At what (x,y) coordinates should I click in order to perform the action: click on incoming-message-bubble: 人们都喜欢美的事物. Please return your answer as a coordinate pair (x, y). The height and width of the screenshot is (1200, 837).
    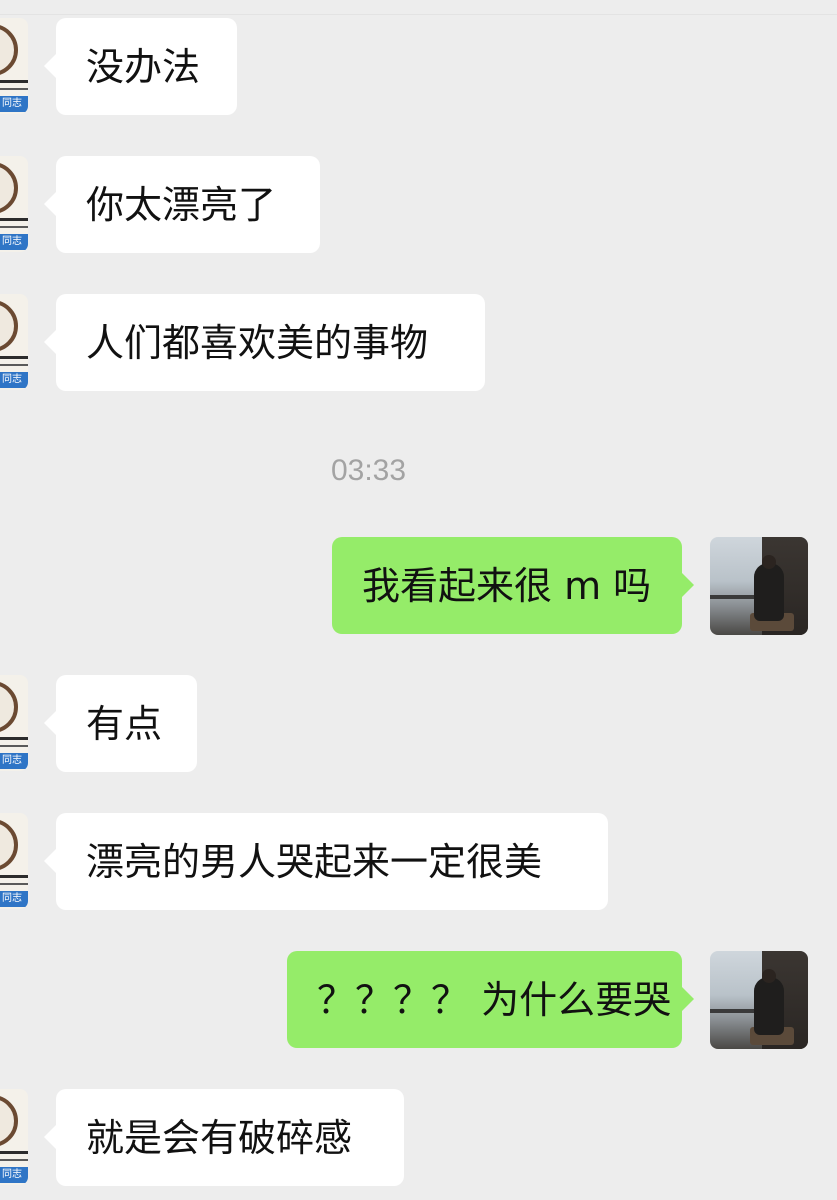
    Looking at the image, I should click on (264, 342).